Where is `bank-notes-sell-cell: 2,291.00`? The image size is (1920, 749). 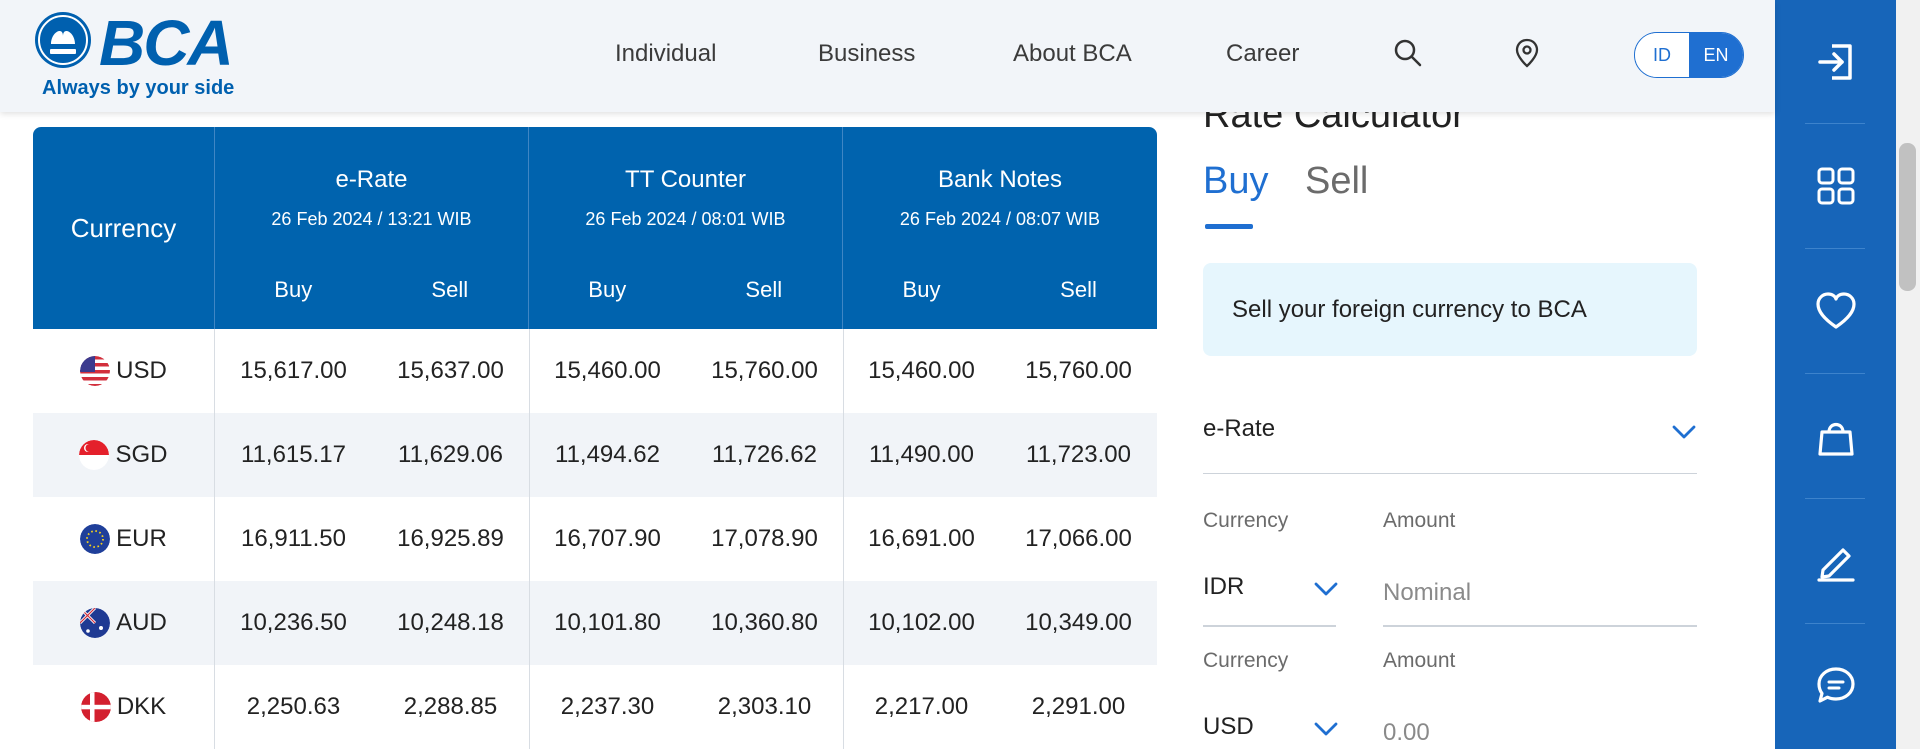
bank-notes-sell-cell: 2,291.00 is located at coordinates (1078, 706).